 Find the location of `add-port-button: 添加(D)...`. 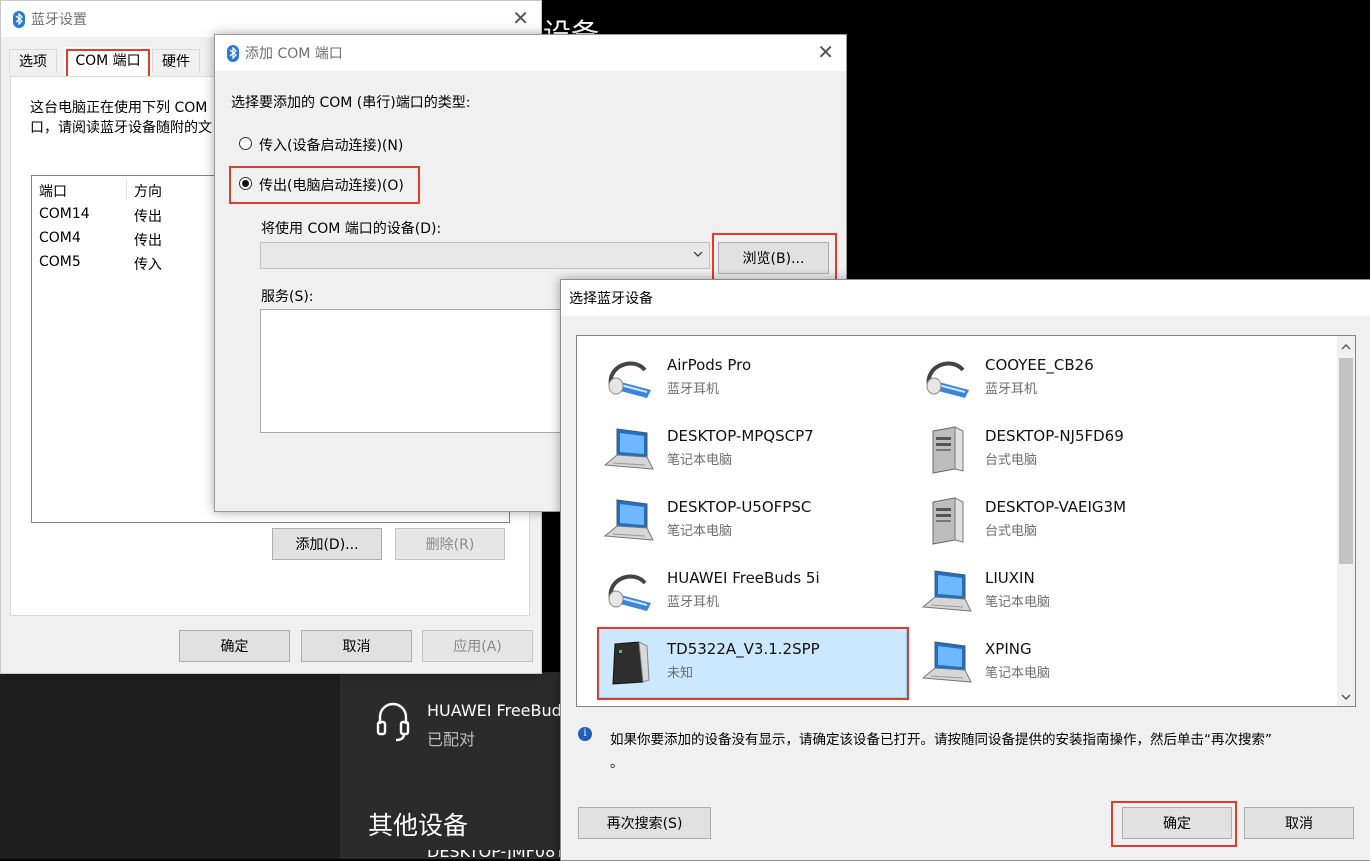

add-port-button: 添加(D)... is located at coordinates (327, 544).